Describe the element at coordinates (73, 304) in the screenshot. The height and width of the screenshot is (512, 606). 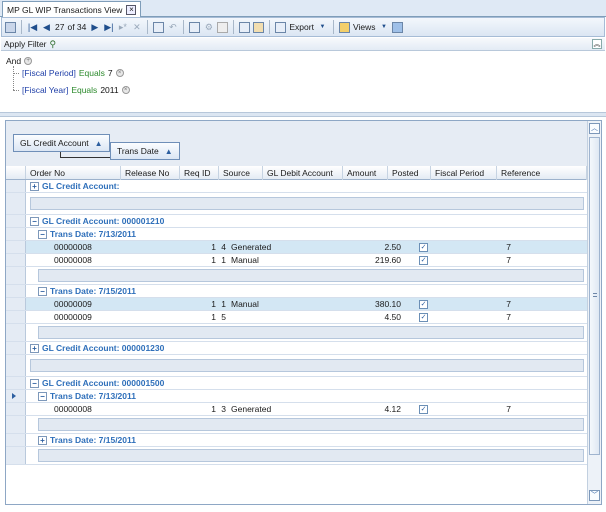
I see `cell-order-no: 00000009` at that location.